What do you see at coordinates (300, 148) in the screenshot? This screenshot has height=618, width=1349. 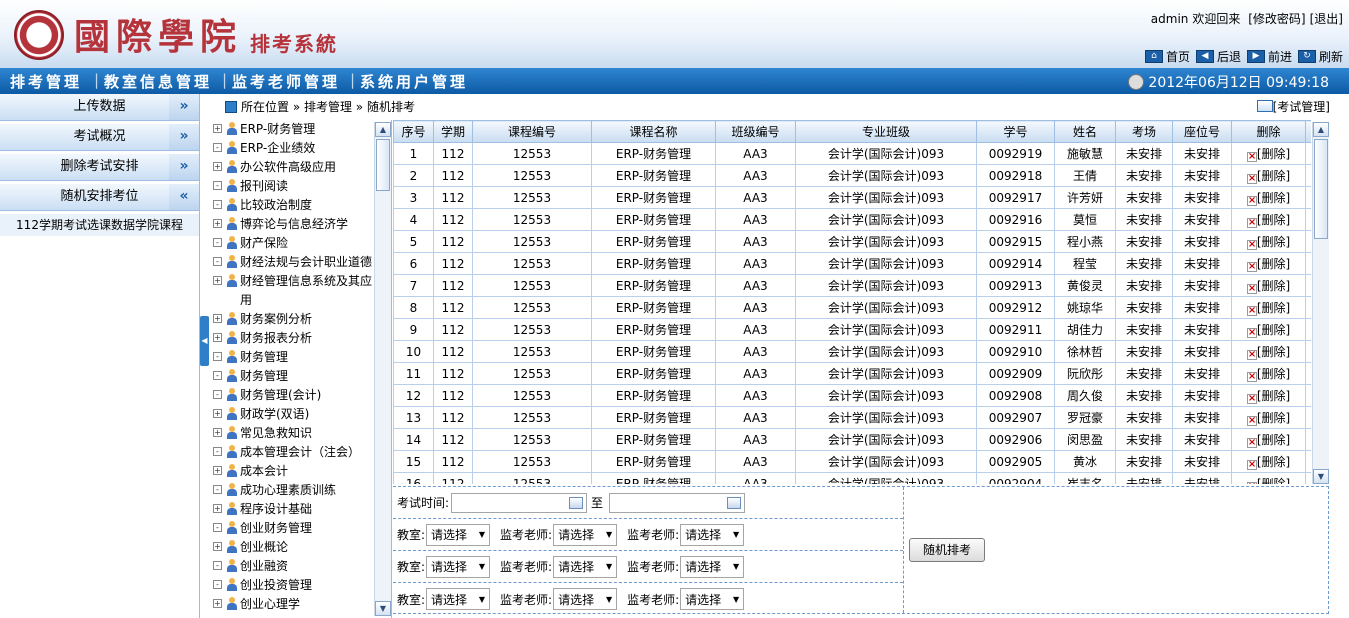 I see `tree-item: - ERP-企业绩效` at bounding box center [300, 148].